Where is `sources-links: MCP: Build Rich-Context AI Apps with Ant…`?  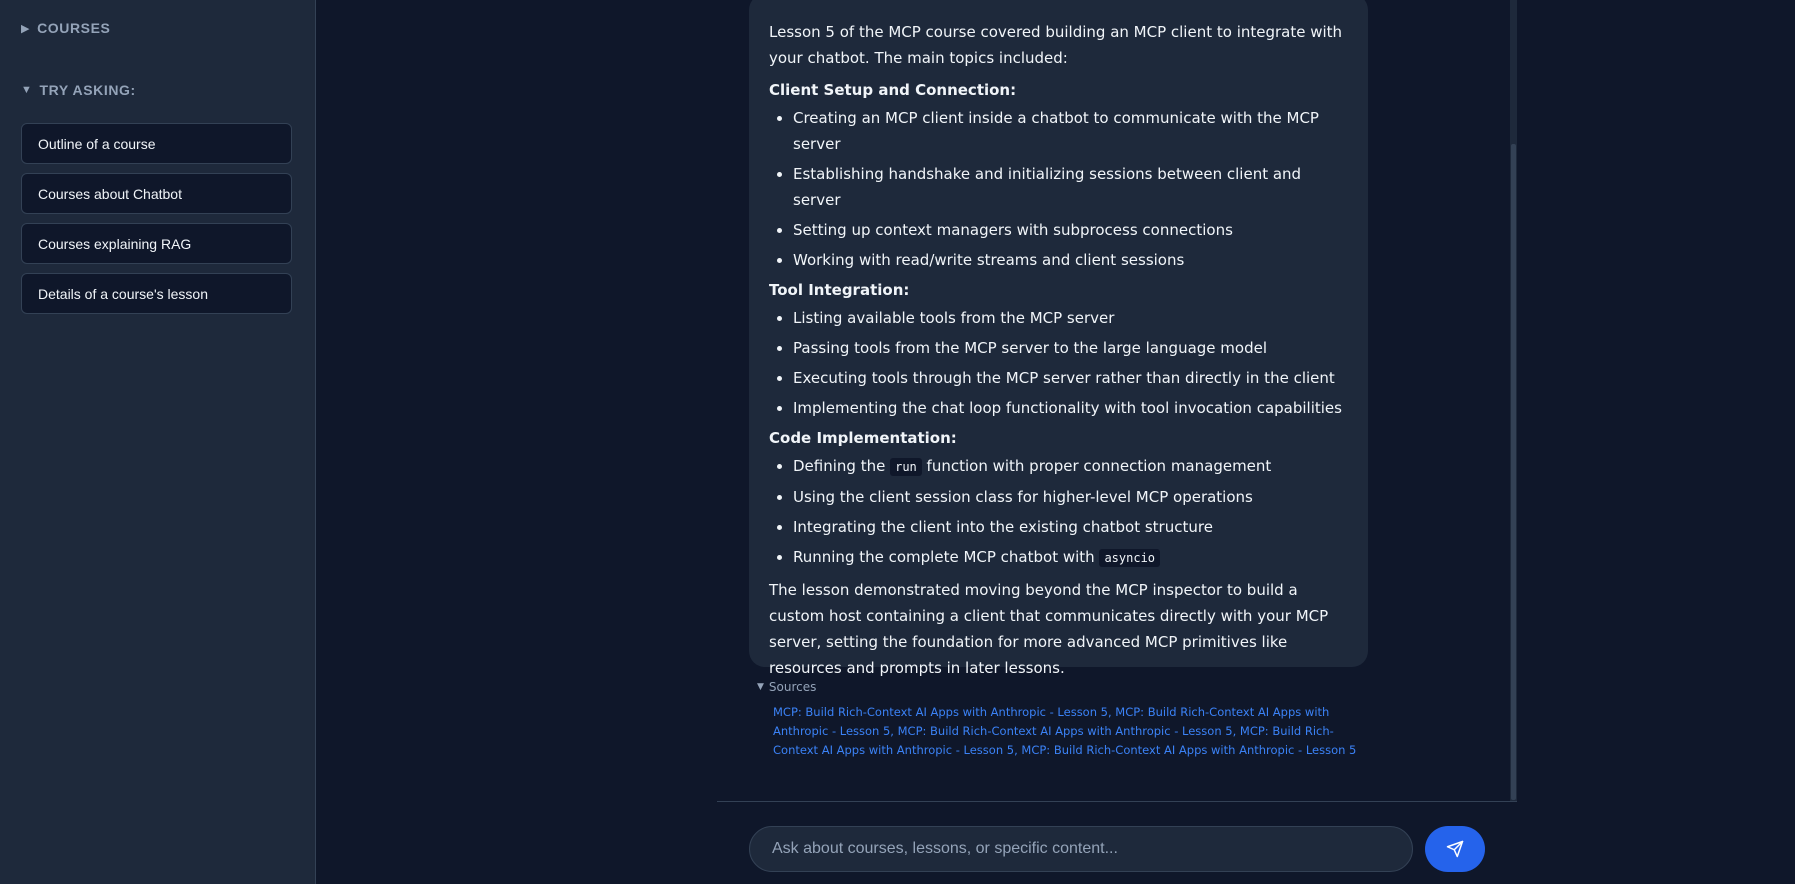
sources-links: MCP: Build Rich-Context AI Apps with Ant… is located at coordinates (1057, 731).